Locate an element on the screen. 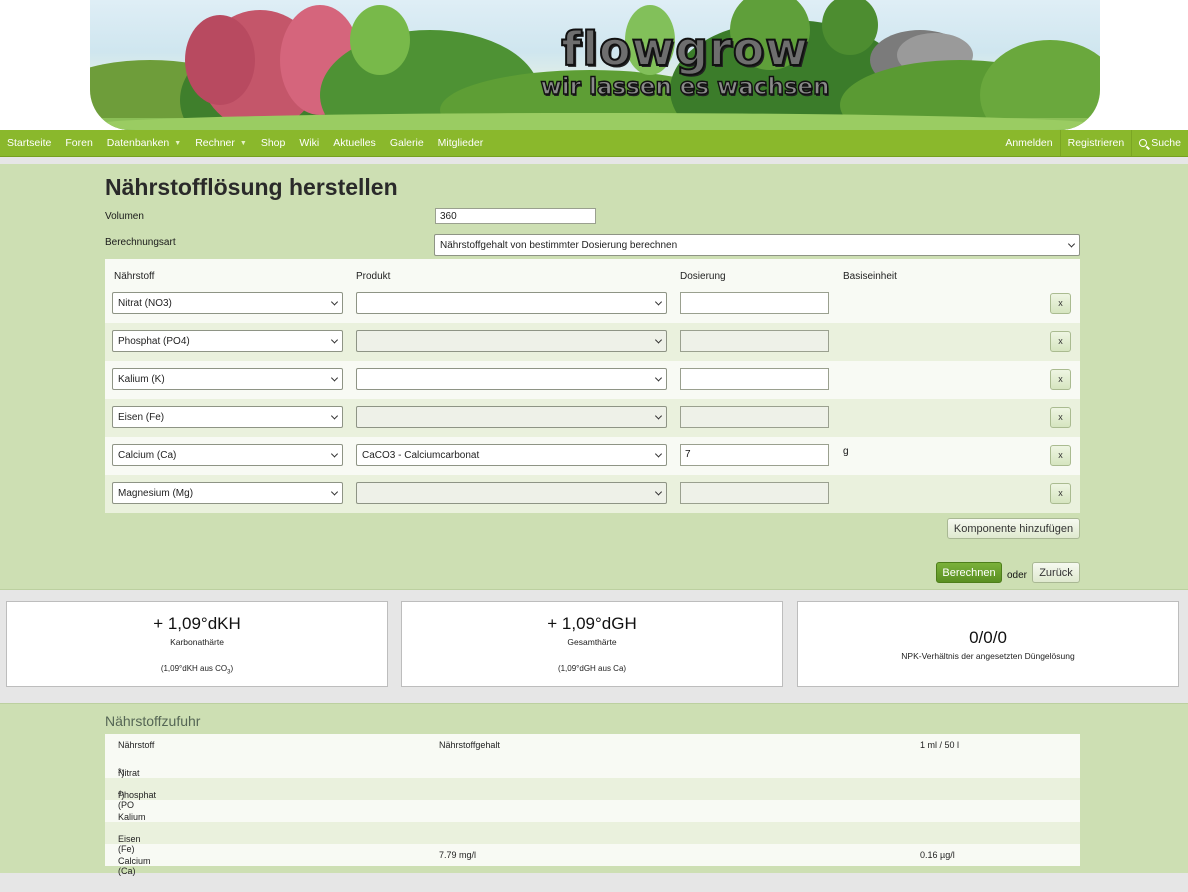 Image resolution: width=1188 pixels, height=892 pixels. kh-value: + 1,09°dKH is located at coordinates (197, 623).